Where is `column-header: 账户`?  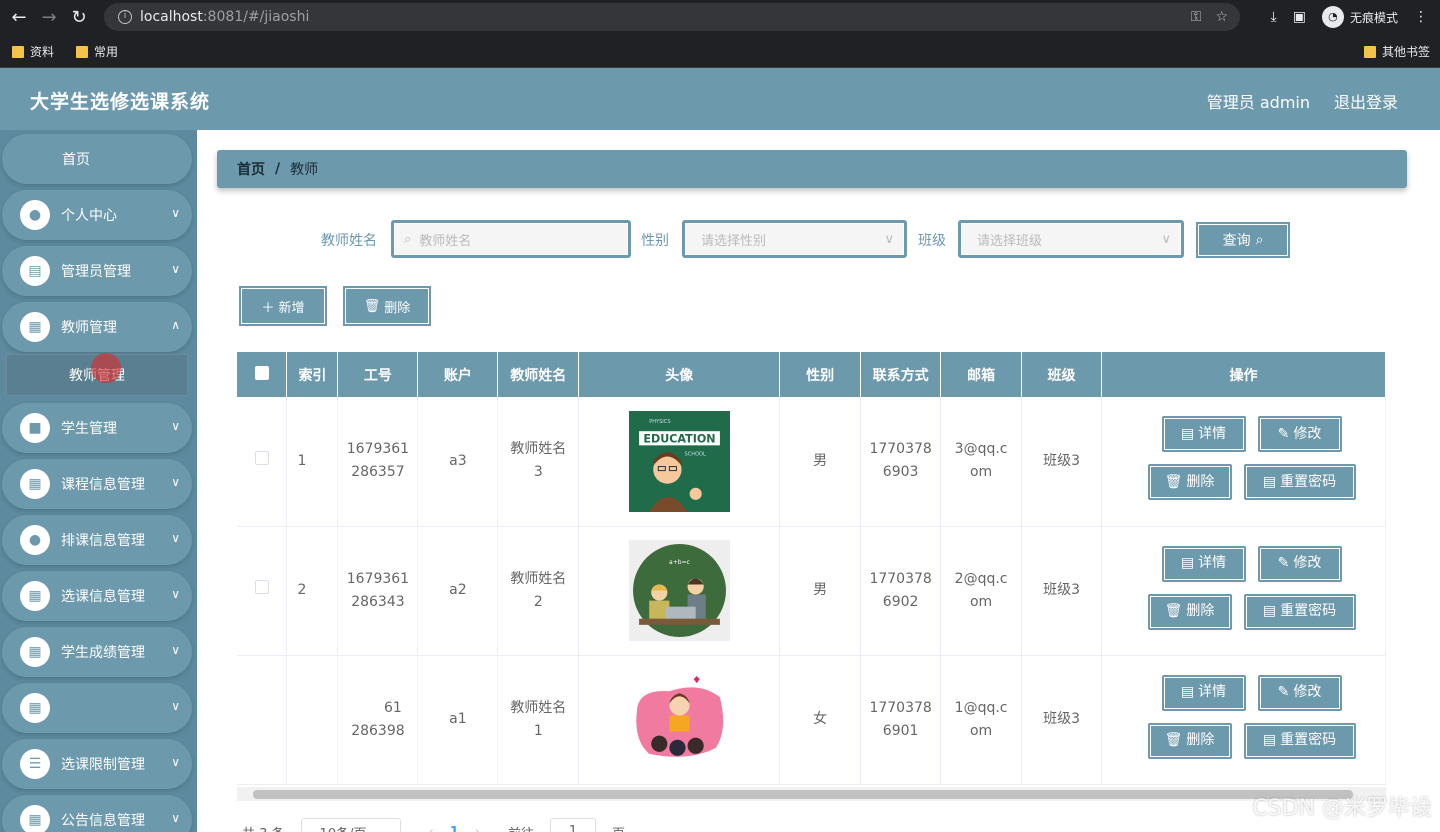
column-header: 账户 is located at coordinates (458, 374).